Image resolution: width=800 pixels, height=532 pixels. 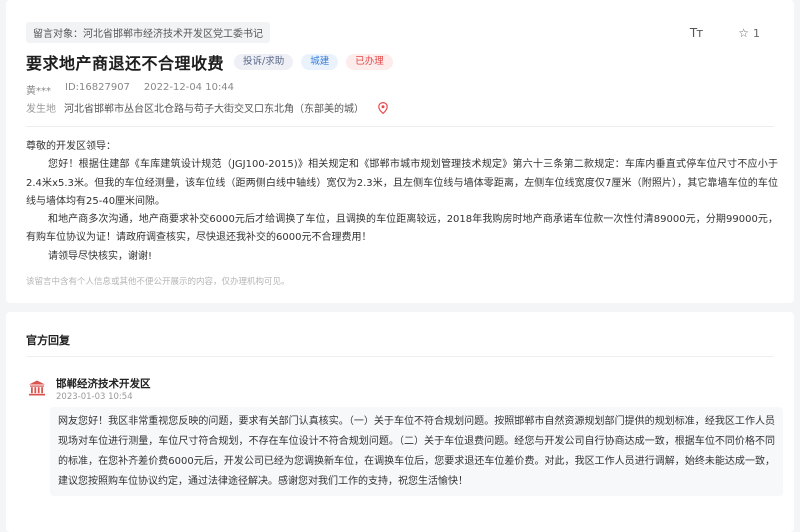 What do you see at coordinates (743, 33) in the screenshot?
I see `star-icon: ☆` at bounding box center [743, 33].